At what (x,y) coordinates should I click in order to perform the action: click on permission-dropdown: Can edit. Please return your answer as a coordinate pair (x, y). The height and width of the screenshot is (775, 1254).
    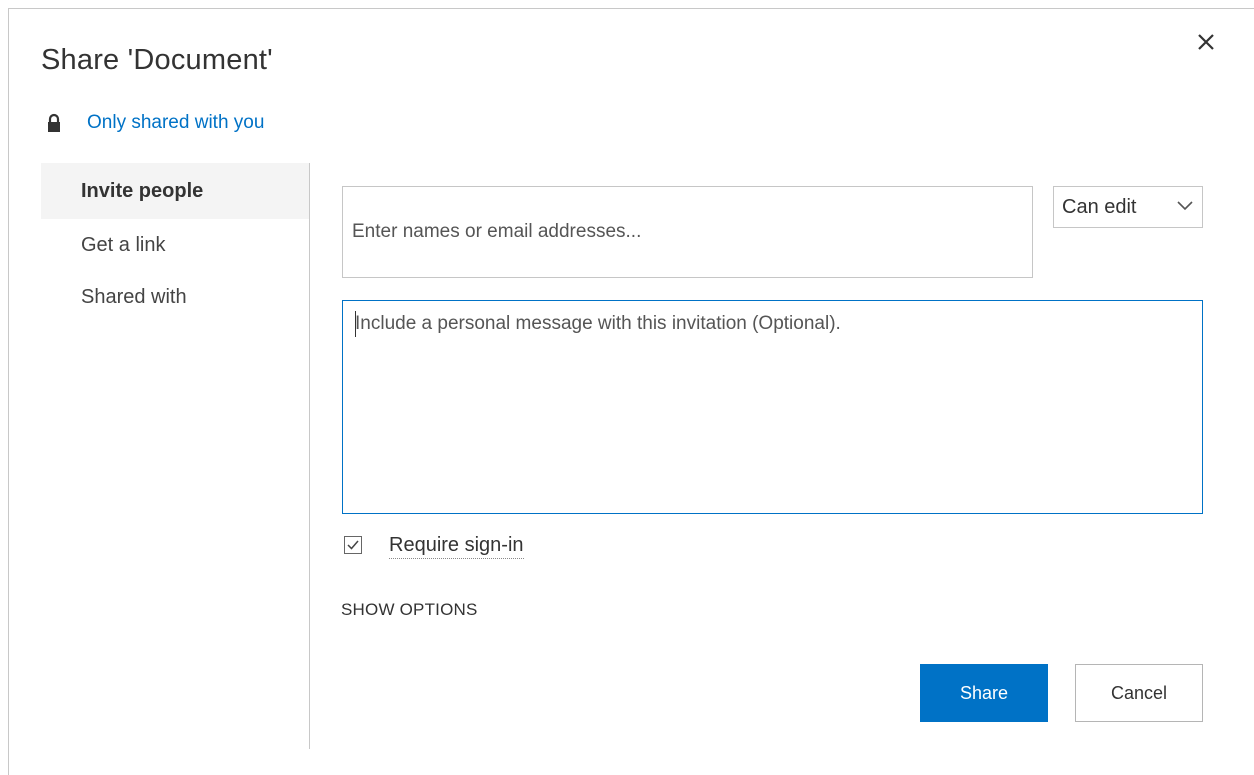
    Looking at the image, I should click on (1128, 207).